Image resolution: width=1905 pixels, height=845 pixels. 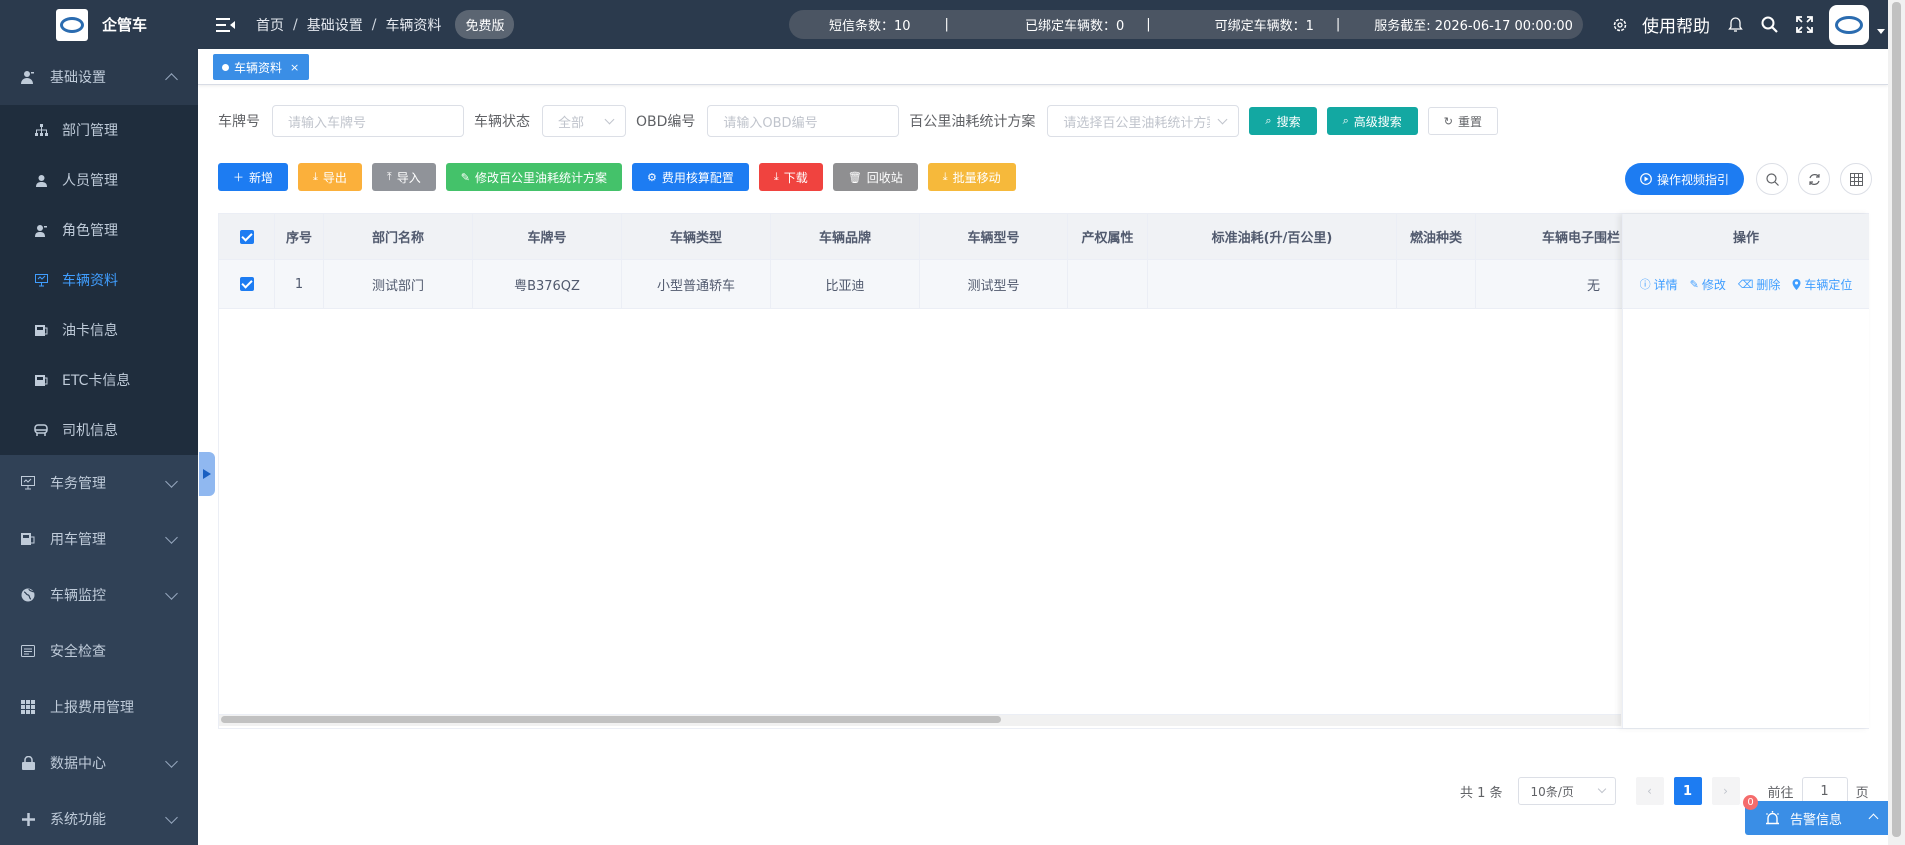 I want to click on column-header: 车辆品牌, so click(x=845, y=236).